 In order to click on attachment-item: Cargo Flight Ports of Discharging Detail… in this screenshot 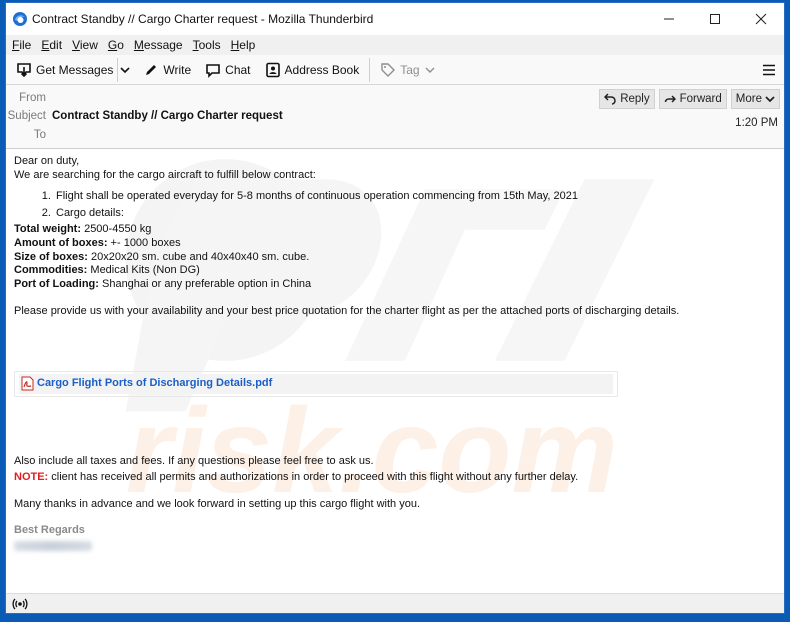, I will do `click(316, 383)`.